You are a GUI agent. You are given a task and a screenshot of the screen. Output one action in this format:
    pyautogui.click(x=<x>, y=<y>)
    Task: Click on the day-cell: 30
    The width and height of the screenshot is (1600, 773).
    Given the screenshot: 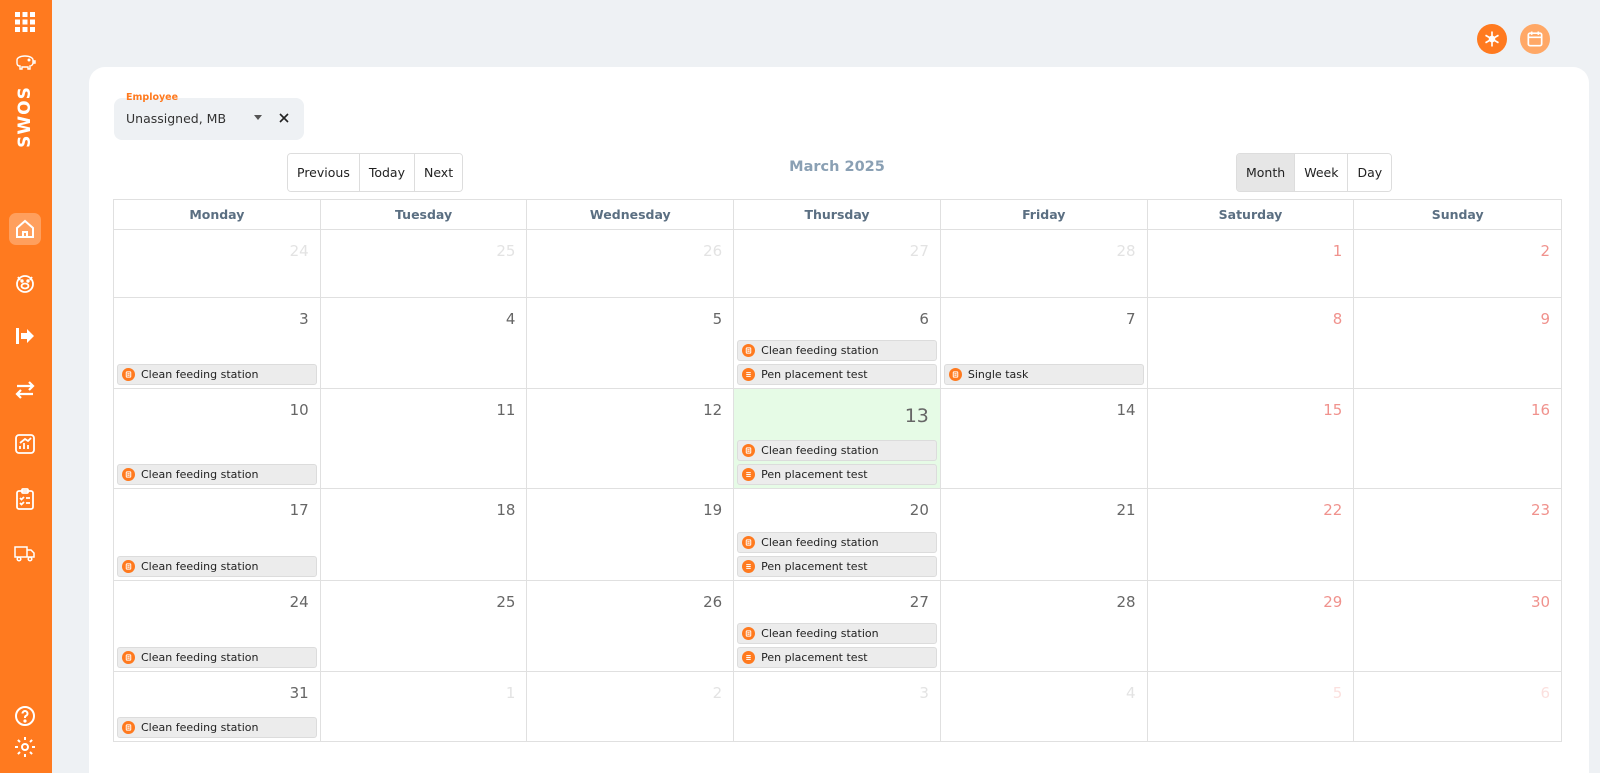 What is the action you would take?
    pyautogui.click(x=1457, y=626)
    